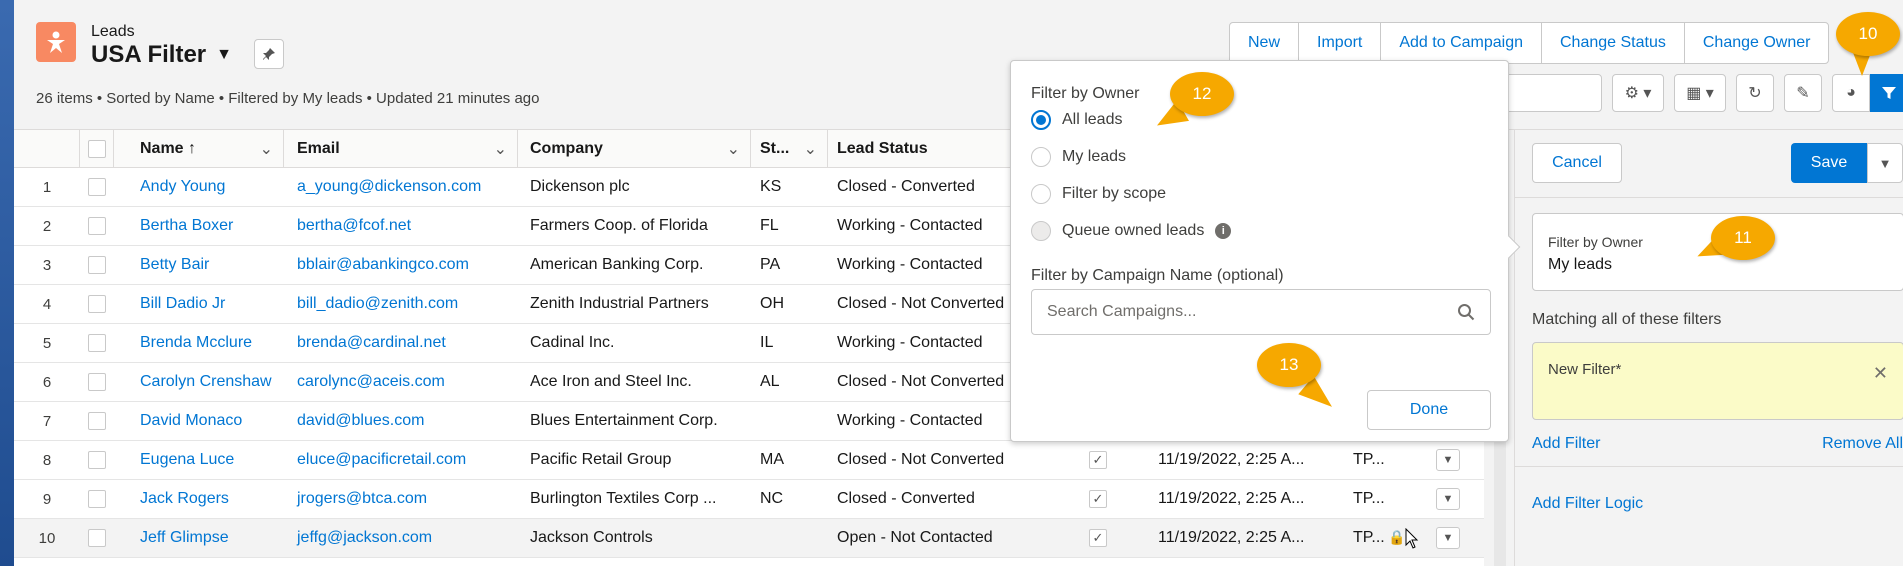 This screenshot has width=1903, height=566. Describe the element at coordinates (580, 186) in the screenshot. I see `lead-company: Dickenson plc` at that location.